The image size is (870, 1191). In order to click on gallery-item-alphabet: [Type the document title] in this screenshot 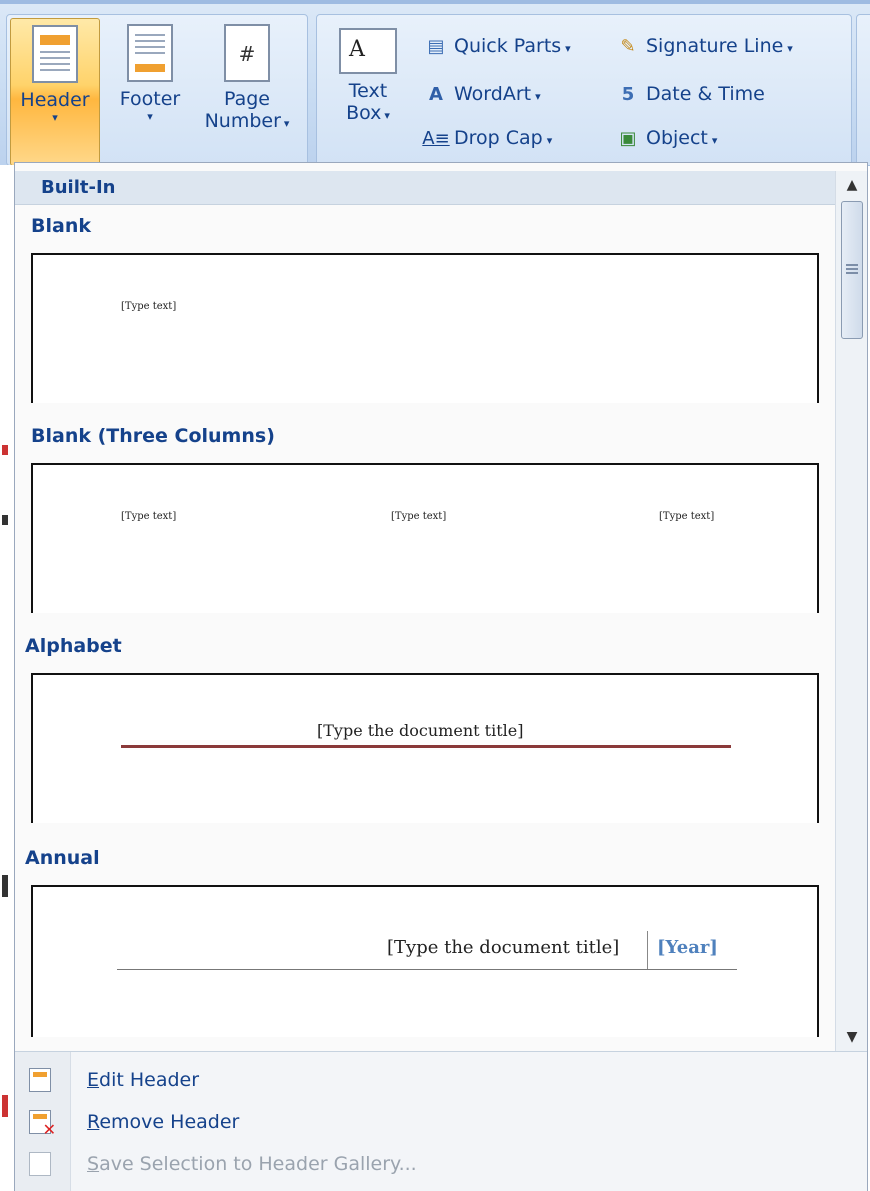, I will do `click(425, 748)`.